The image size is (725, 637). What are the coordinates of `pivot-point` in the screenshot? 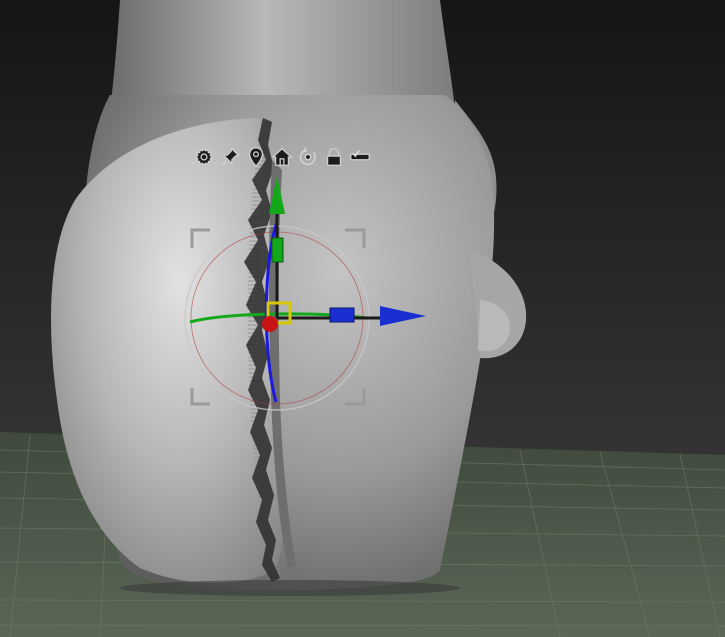 It's located at (270, 324).